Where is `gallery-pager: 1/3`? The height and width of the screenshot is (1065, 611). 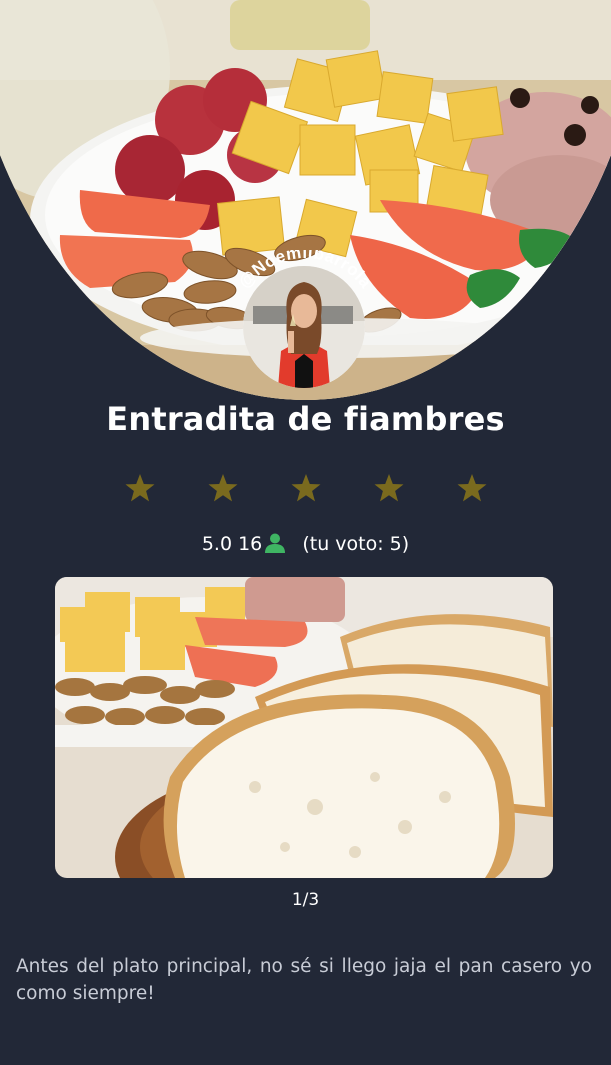
gallery-pager: 1/3 is located at coordinates (305, 900).